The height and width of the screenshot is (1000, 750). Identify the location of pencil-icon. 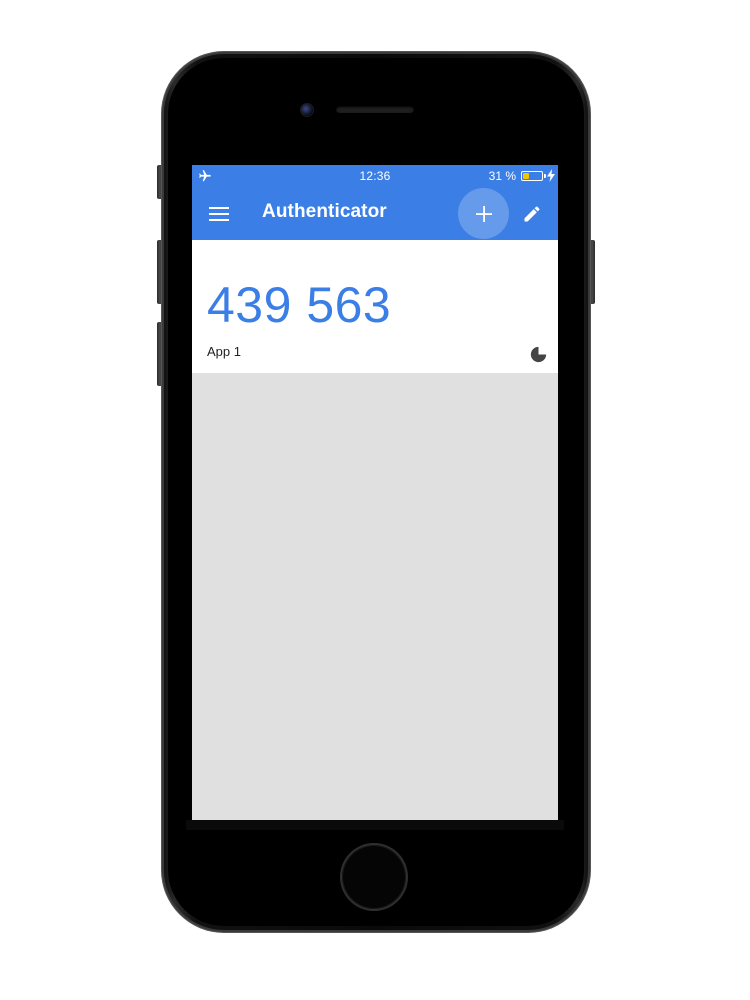
(532, 214).